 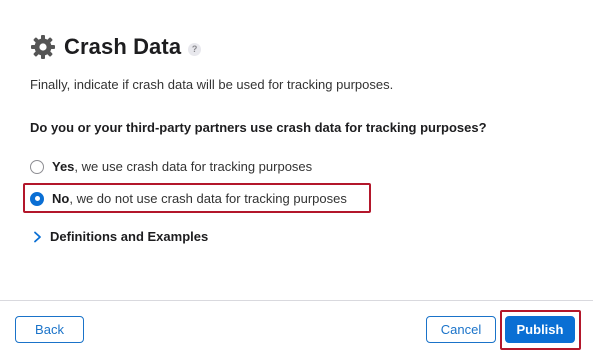 What do you see at coordinates (61, 198) in the screenshot?
I see `option-no-bold: No` at bounding box center [61, 198].